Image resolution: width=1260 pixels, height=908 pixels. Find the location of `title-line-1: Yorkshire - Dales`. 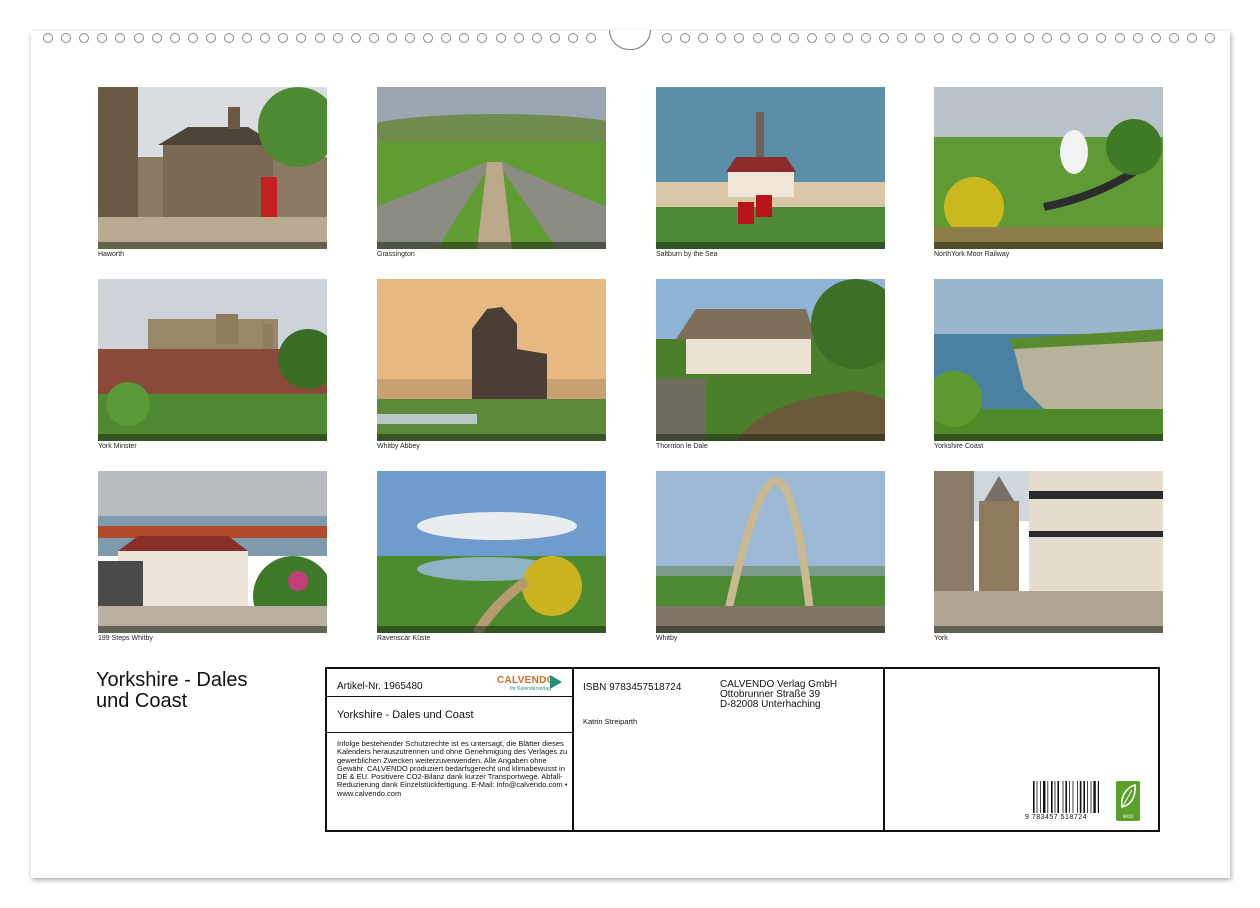

title-line-1: Yorkshire - Dales is located at coordinates (172, 680).